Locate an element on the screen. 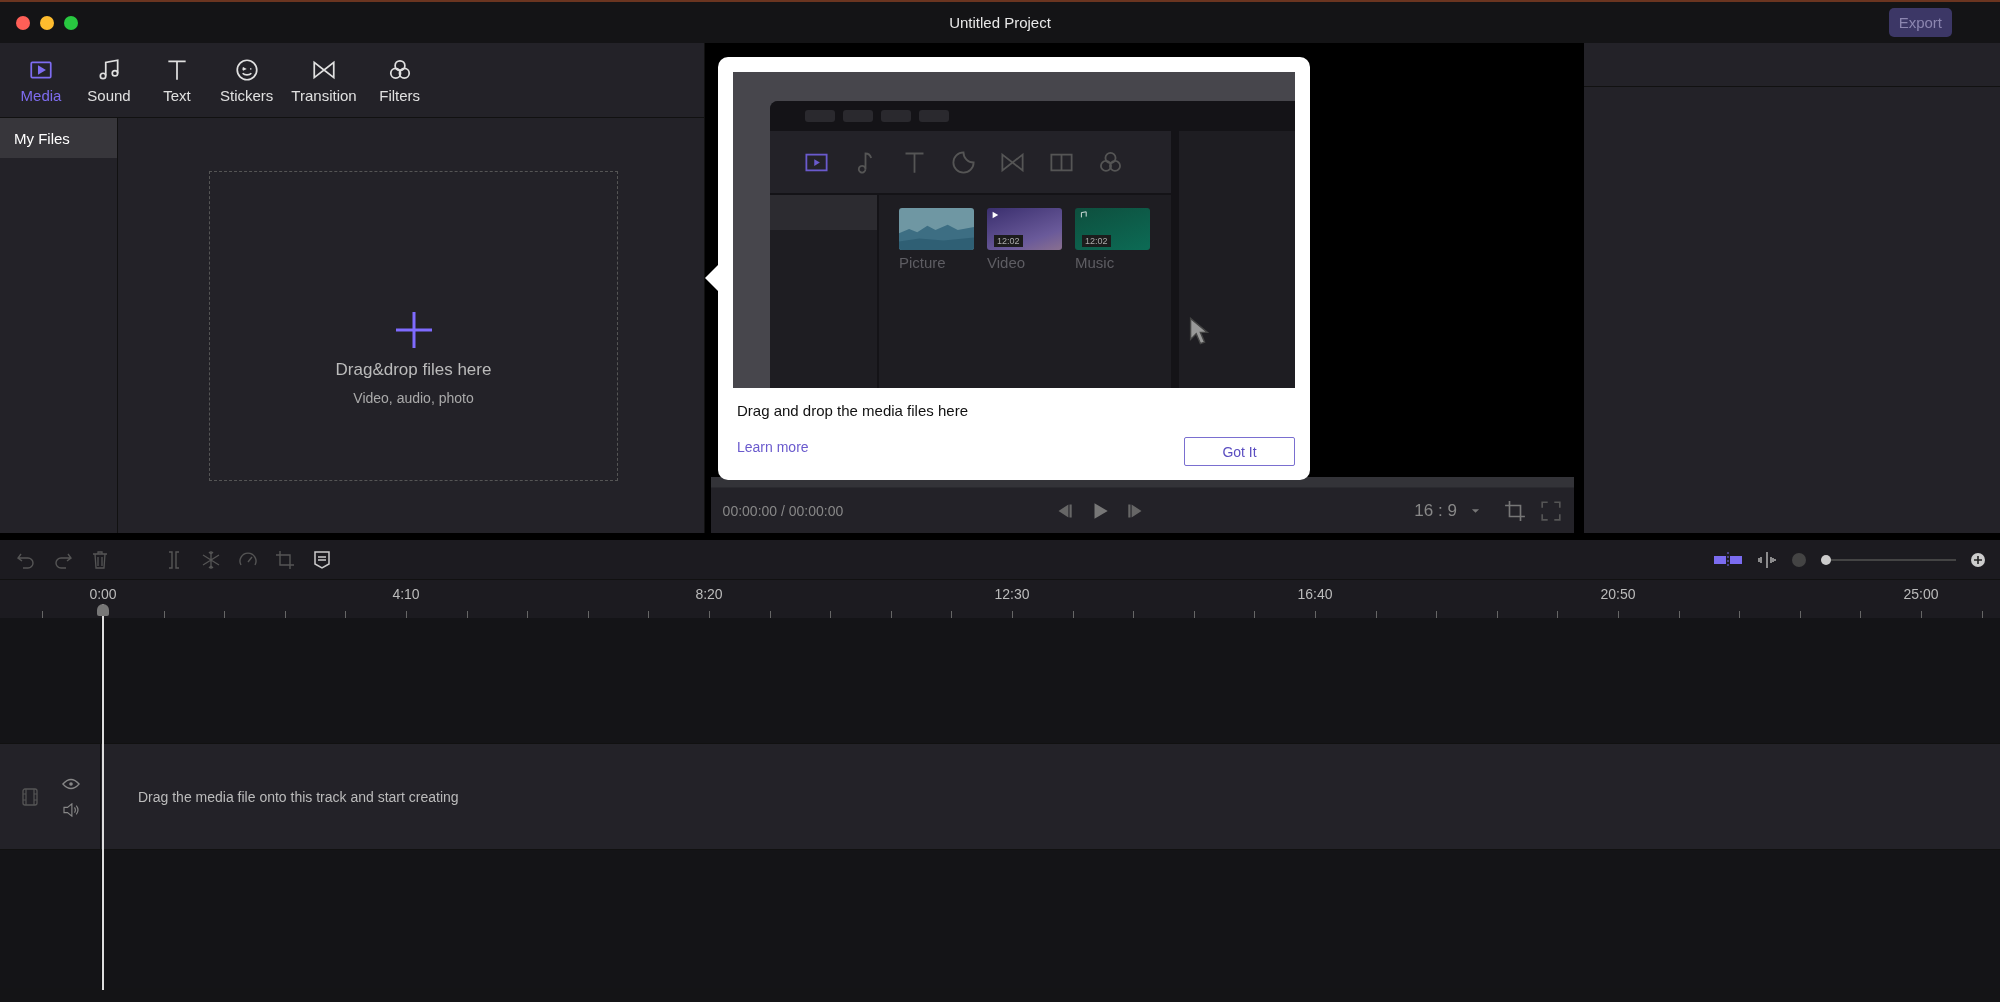  speaker-icon is located at coordinates (71, 809).